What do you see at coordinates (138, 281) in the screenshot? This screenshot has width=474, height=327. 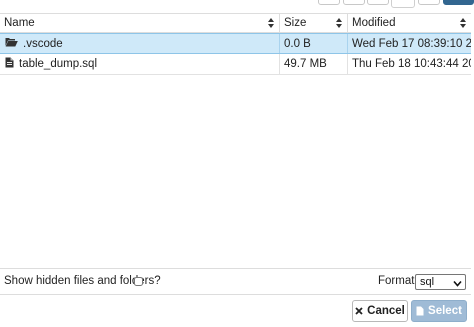 I see `show-hidden-checkbox` at bounding box center [138, 281].